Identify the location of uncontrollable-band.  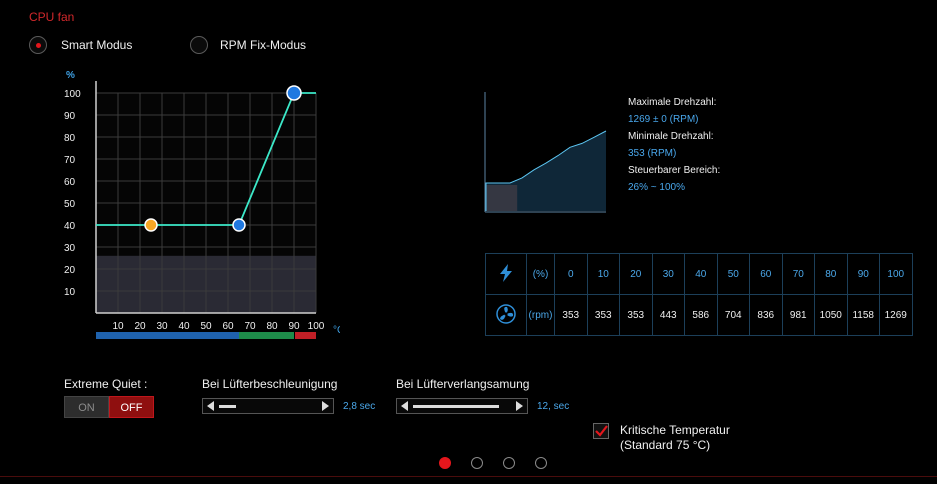
(502, 198).